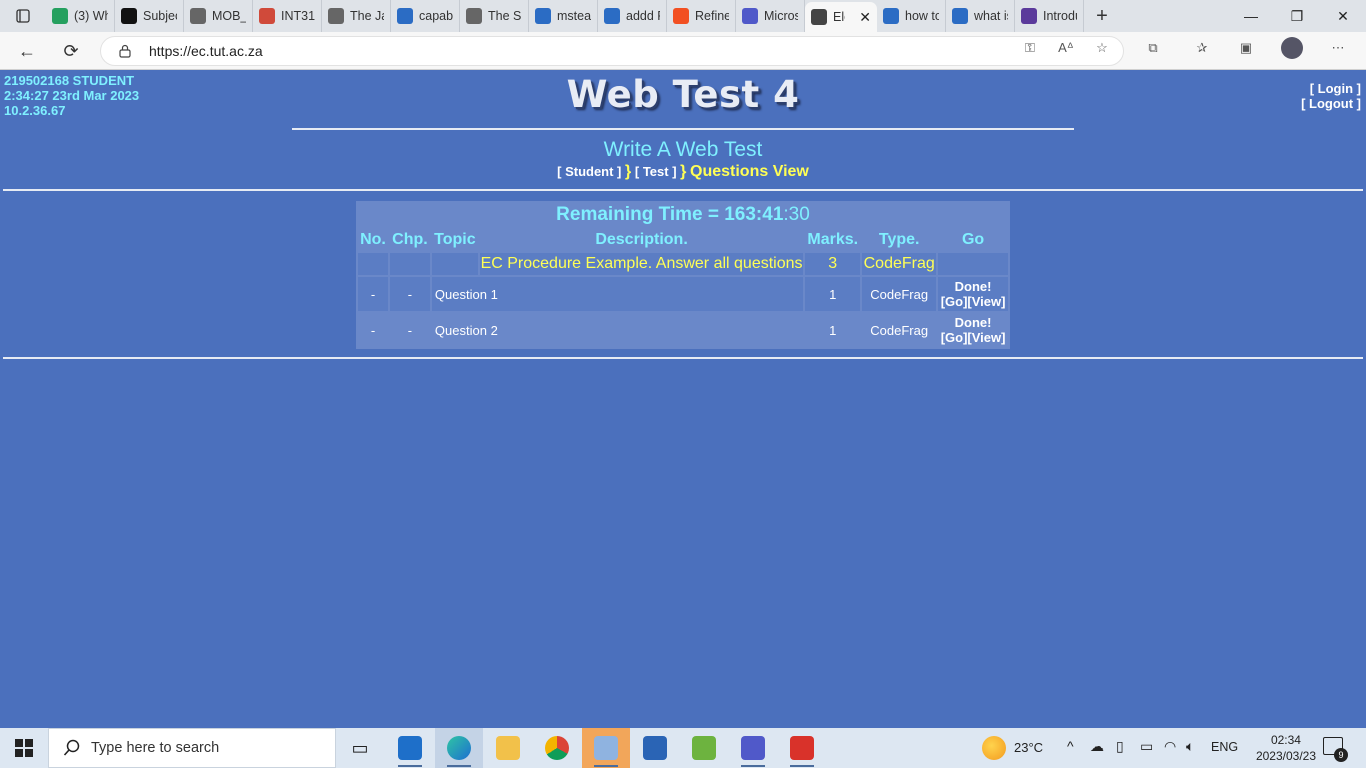 This screenshot has height=768, width=1366. What do you see at coordinates (71, 51) in the screenshot?
I see `refresh-button: ⟳` at bounding box center [71, 51].